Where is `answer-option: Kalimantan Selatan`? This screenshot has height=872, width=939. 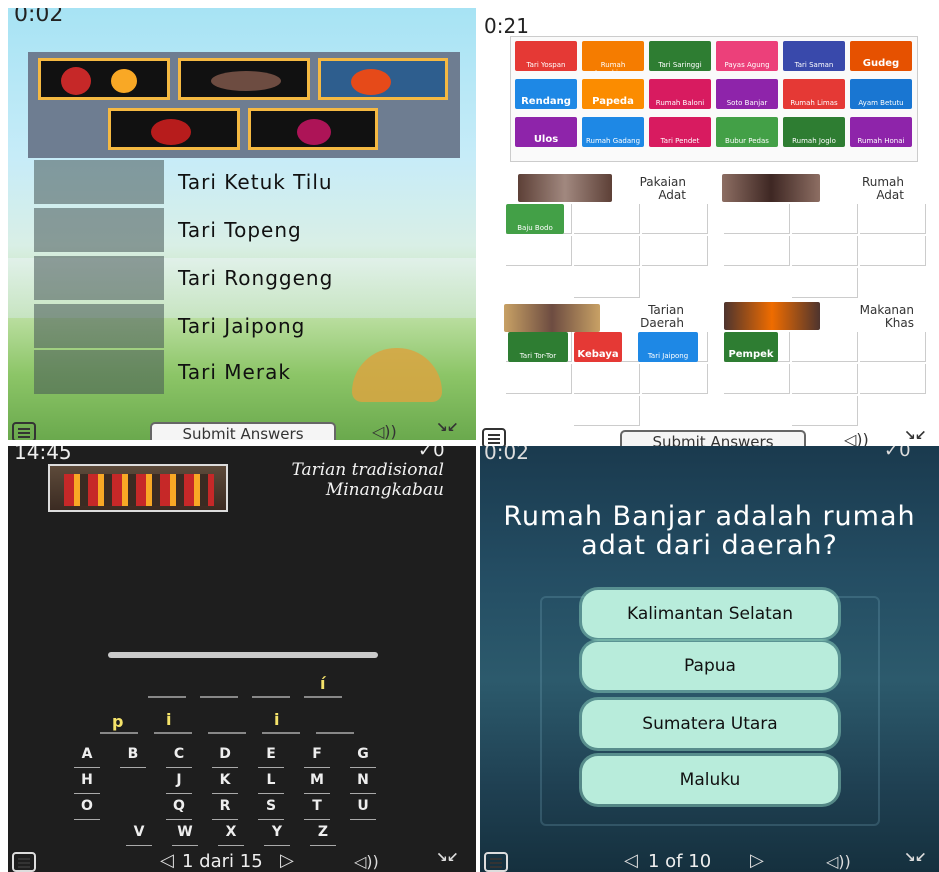 answer-option: Kalimantan Selatan is located at coordinates (710, 614).